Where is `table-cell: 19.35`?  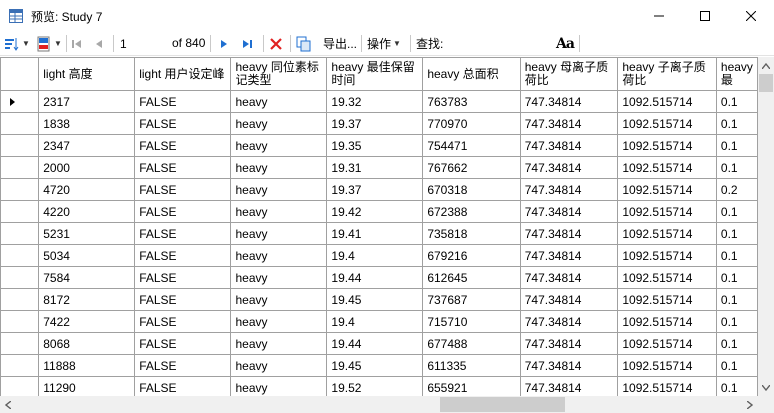
table-cell: 19.35 is located at coordinates (375, 145).